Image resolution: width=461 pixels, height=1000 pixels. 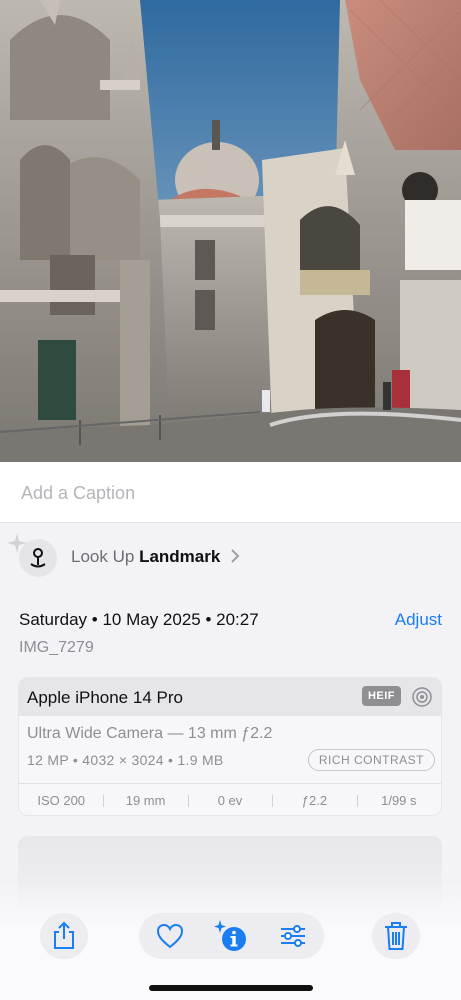 I want to click on caption-area, so click(x=230, y=492).